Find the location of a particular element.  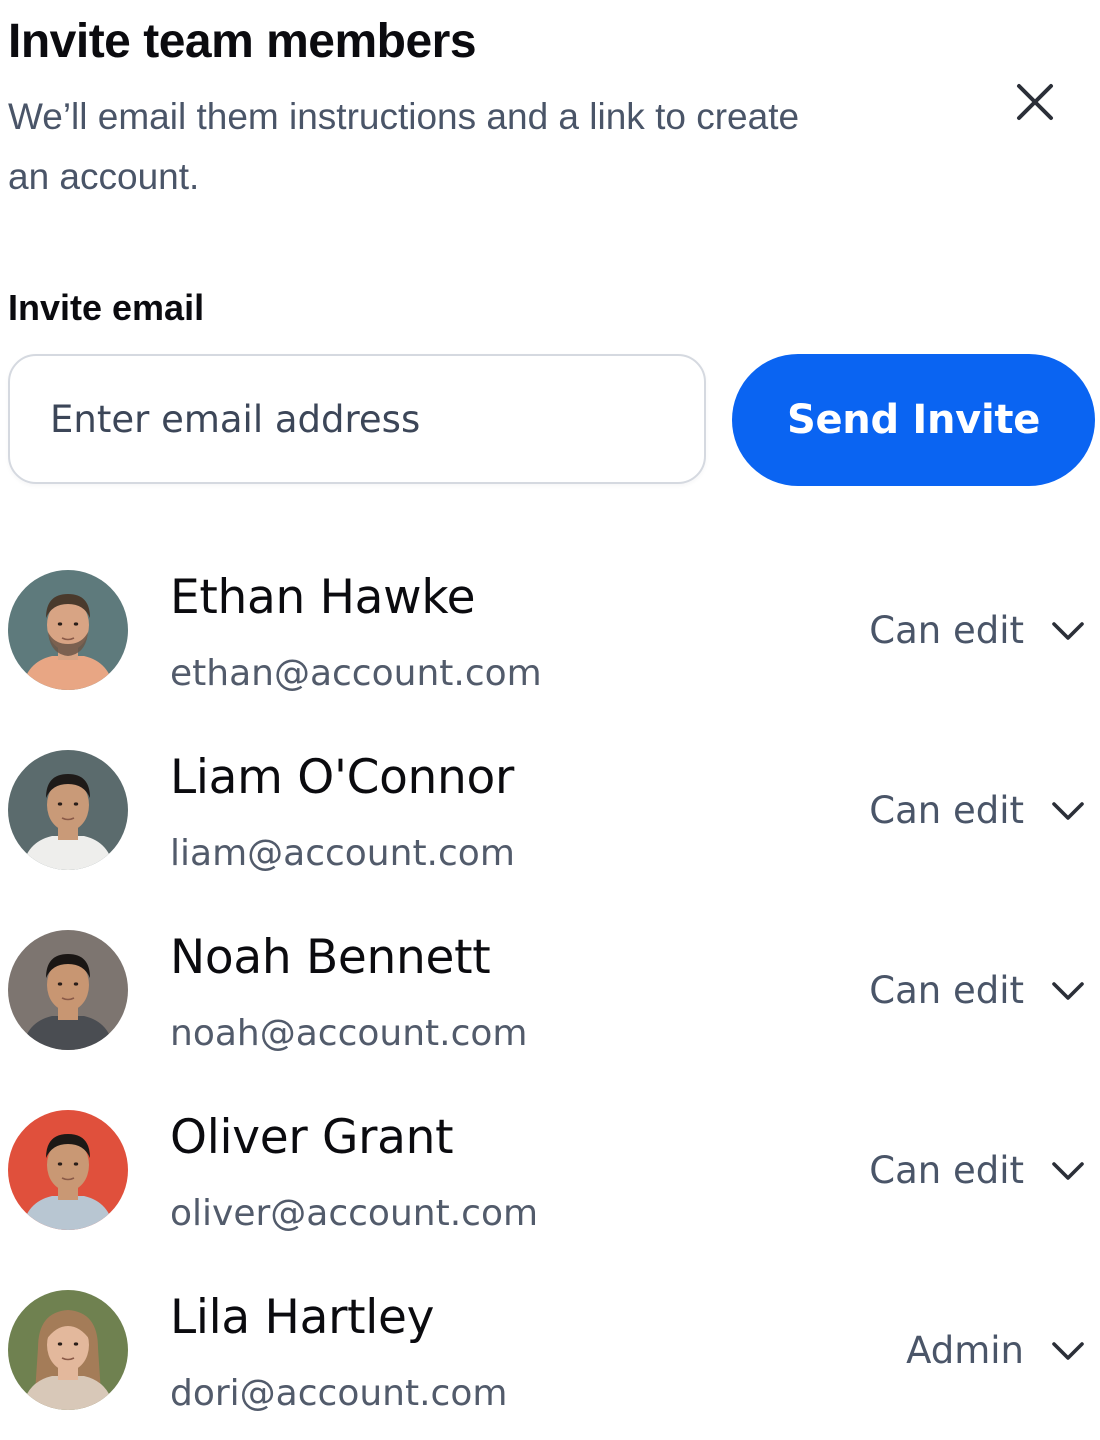

member-row: Noah Bennett noah@account.com Can edit is located at coordinates (550, 1005).